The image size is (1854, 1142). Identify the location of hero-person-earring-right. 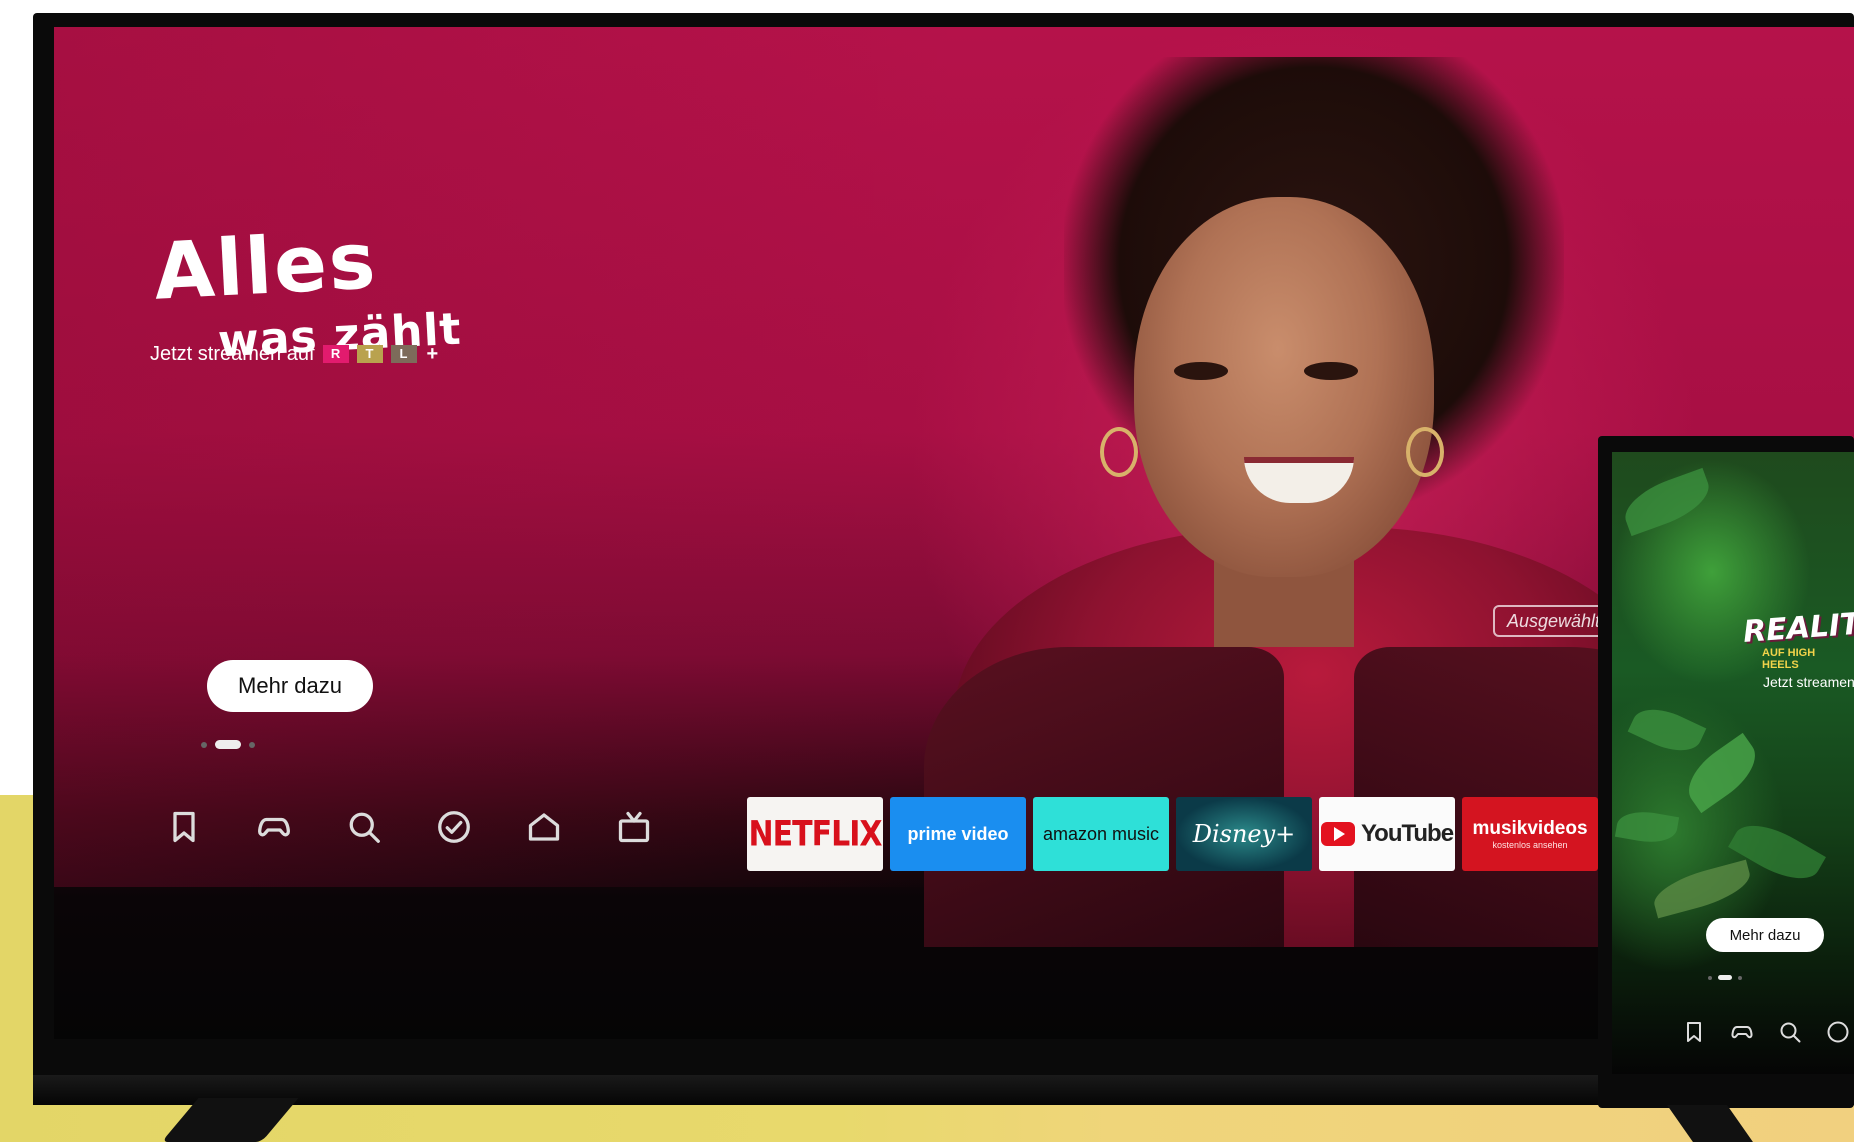
(1425, 452).